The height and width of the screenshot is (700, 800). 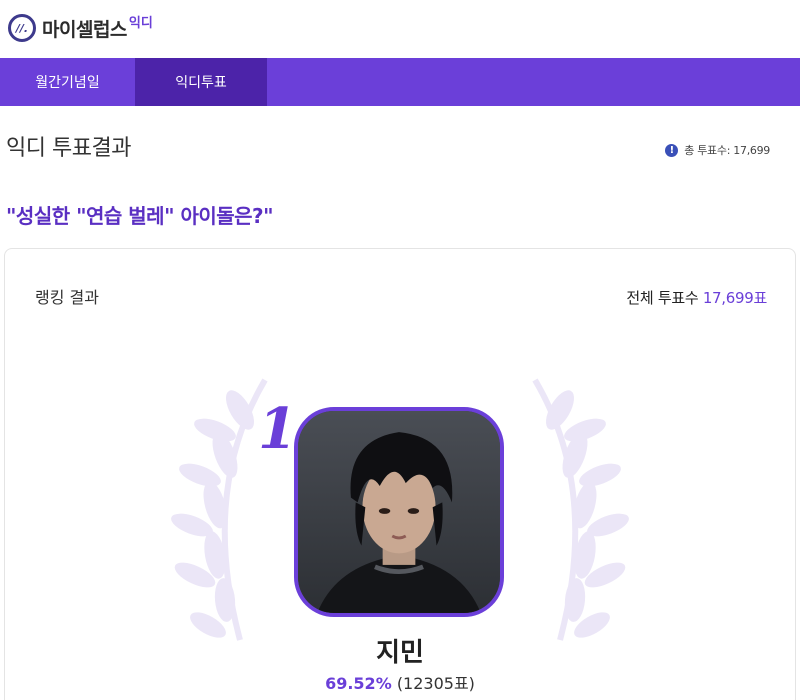 What do you see at coordinates (277, 429) in the screenshot?
I see `rank-number: 1` at bounding box center [277, 429].